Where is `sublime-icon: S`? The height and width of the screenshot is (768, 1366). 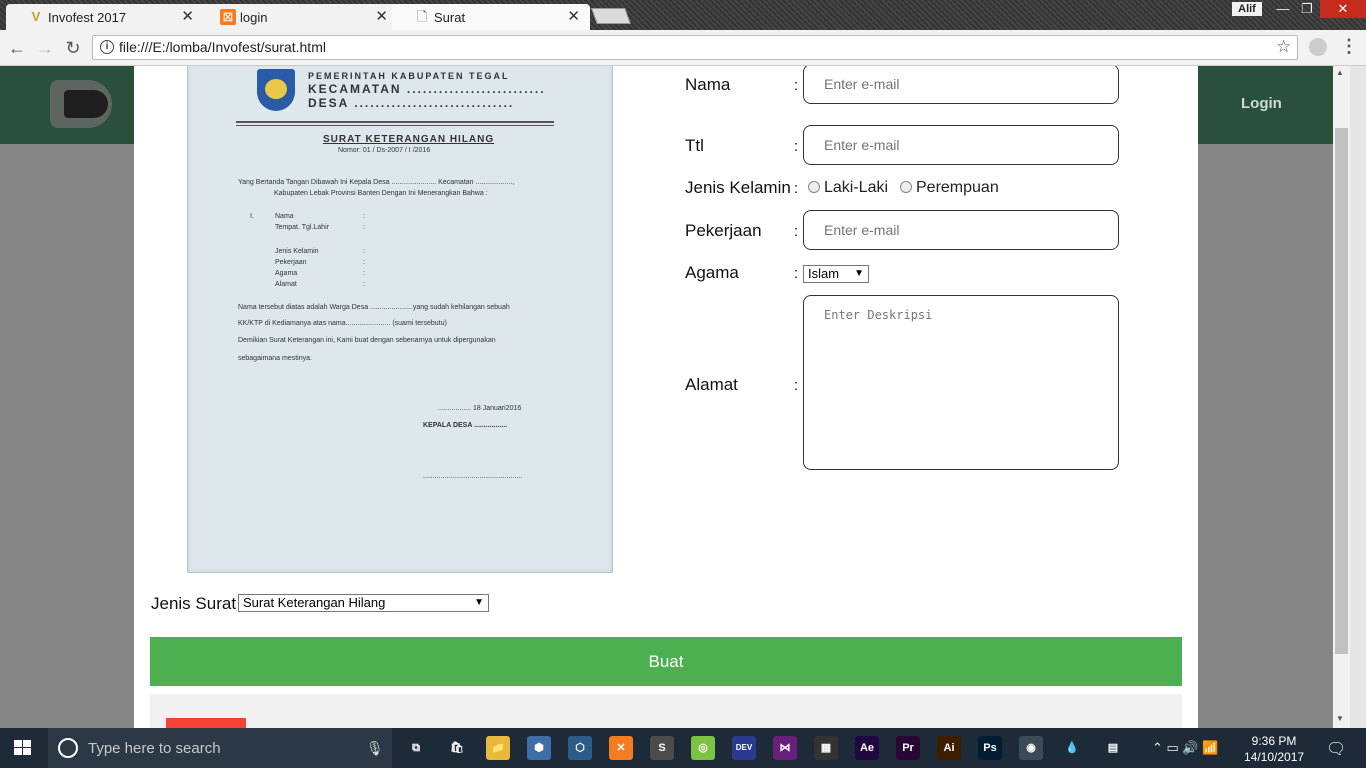
sublime-icon: S is located at coordinates (662, 748).